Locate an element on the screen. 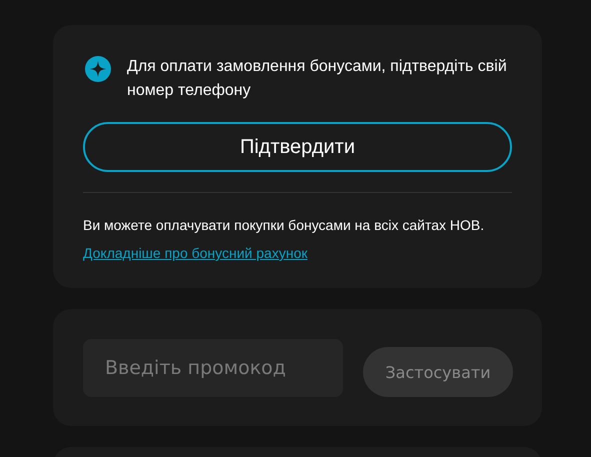 Image resolution: width=591 pixels, height=457 pixels. sparkle-icon is located at coordinates (98, 69).